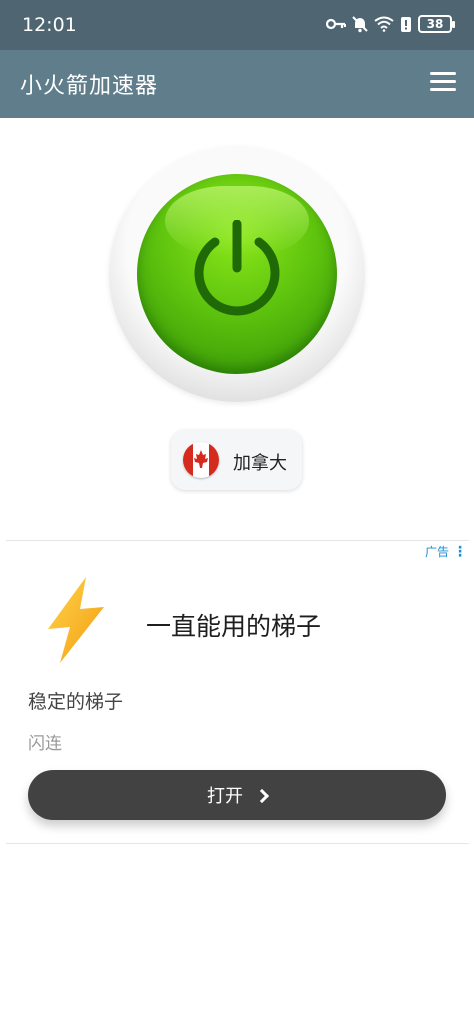  What do you see at coordinates (406, 24) in the screenshot?
I see `battery-alert-icon` at bounding box center [406, 24].